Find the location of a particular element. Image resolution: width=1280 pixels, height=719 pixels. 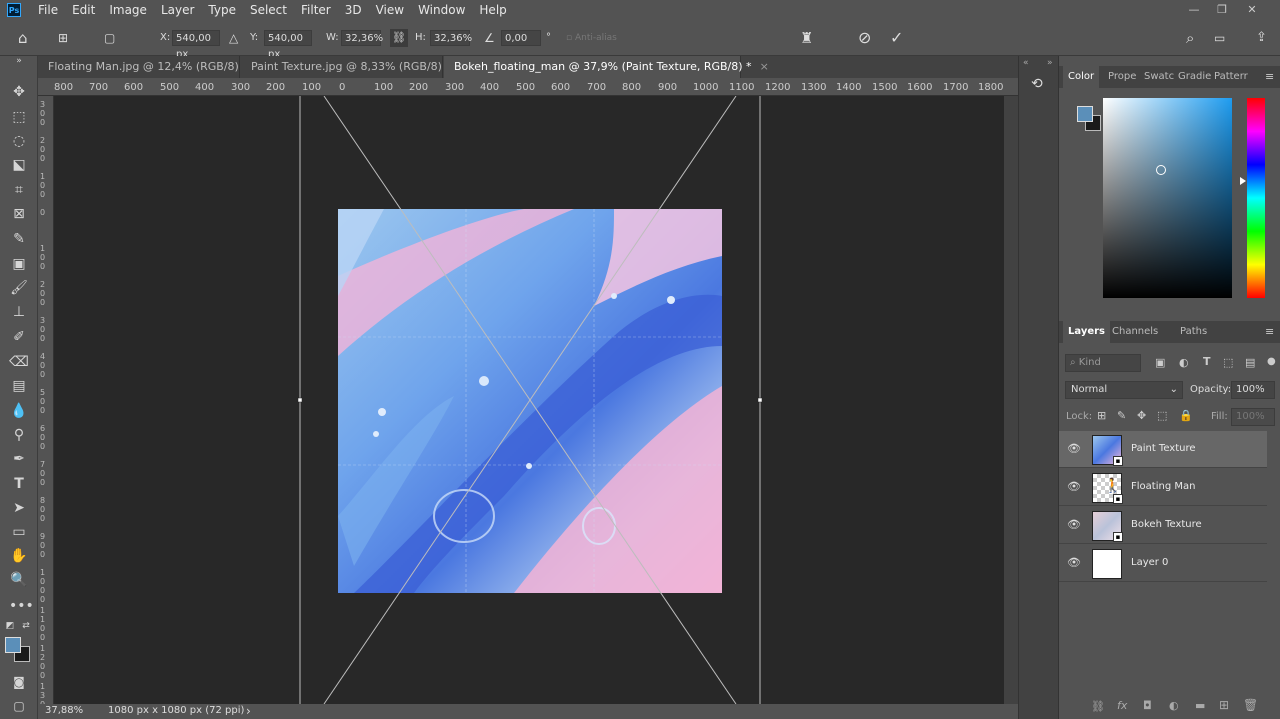

opacity-field: 100% is located at coordinates (1253, 390).